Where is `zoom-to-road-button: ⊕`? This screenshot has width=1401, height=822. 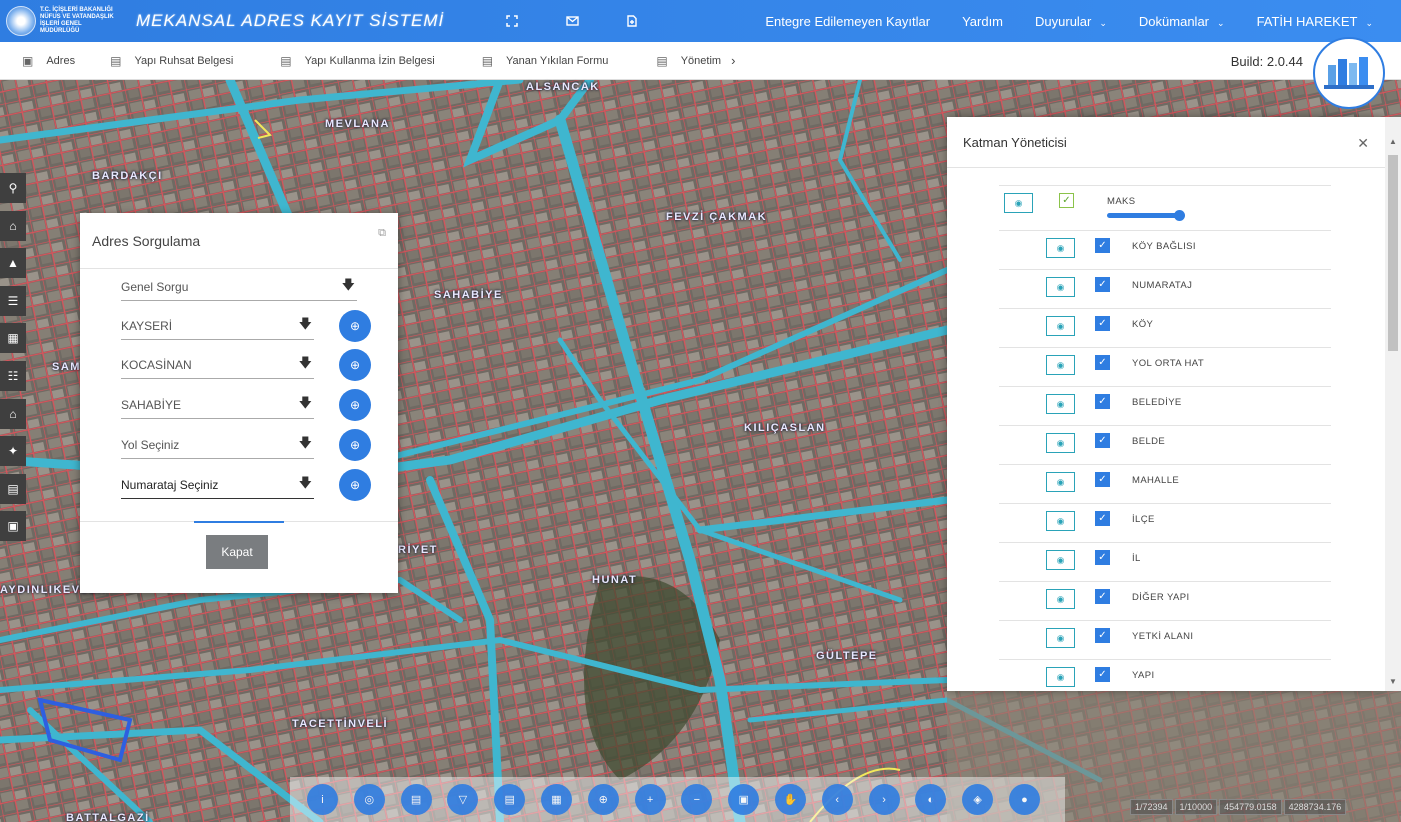
zoom-to-road-button: ⊕ is located at coordinates (355, 445).